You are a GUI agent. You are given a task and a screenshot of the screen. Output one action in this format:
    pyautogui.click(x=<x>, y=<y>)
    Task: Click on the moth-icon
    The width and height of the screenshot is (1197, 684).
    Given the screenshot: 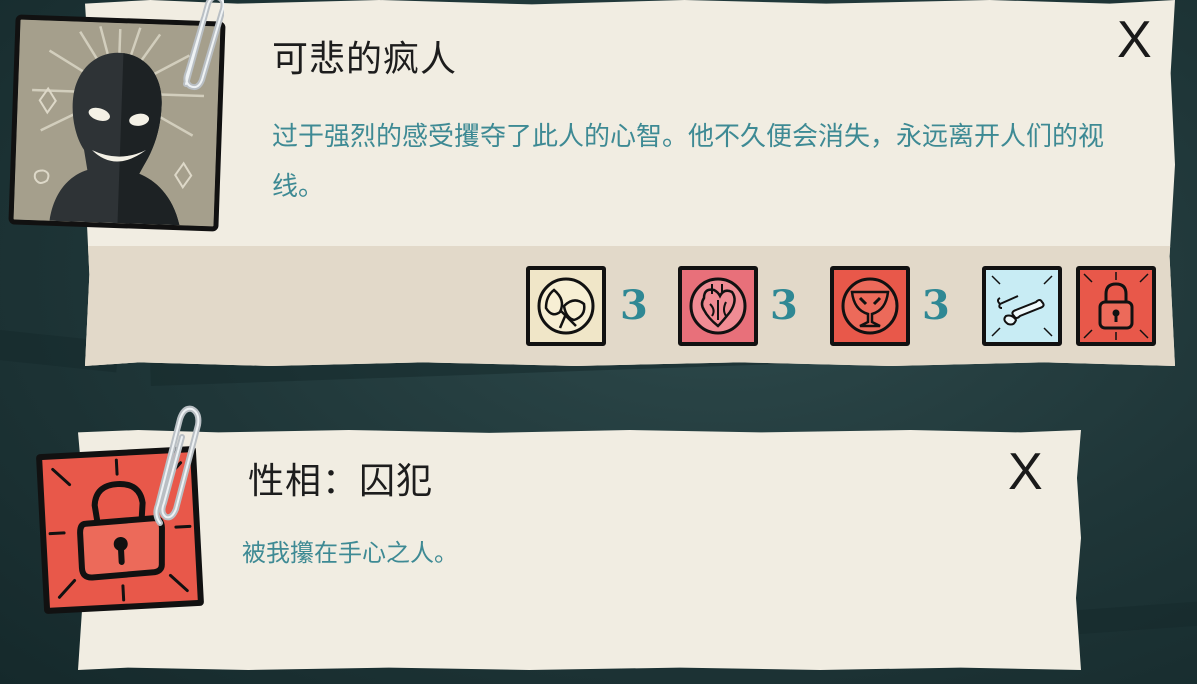 What is the action you would take?
    pyautogui.click(x=566, y=306)
    